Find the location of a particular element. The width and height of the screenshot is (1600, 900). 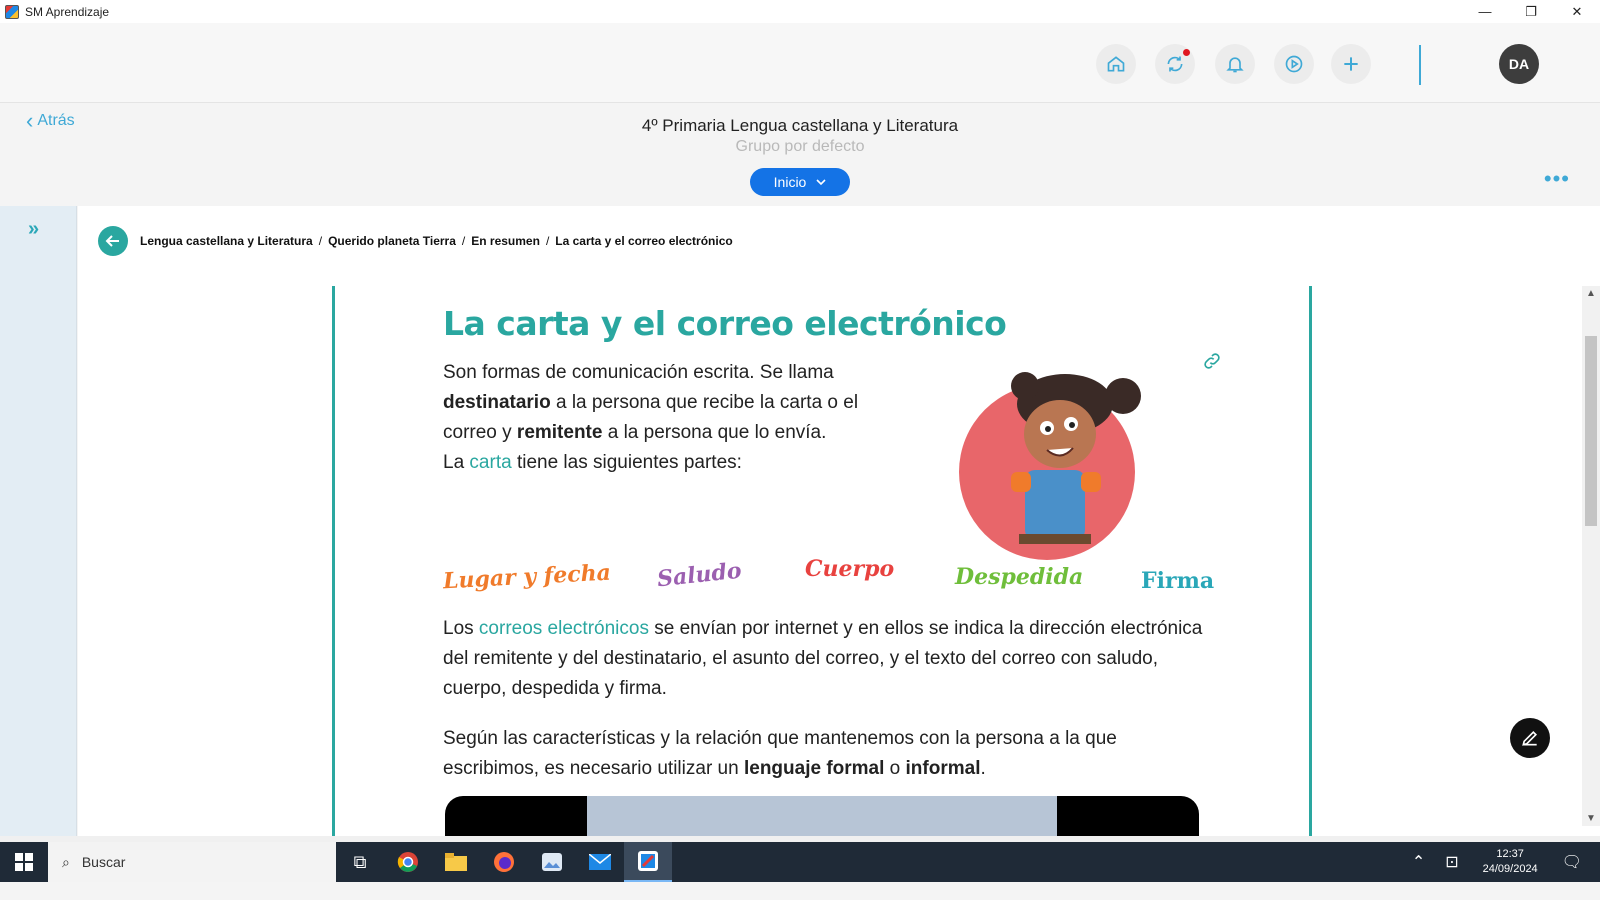

minimize-button: — is located at coordinates (1485, 11).